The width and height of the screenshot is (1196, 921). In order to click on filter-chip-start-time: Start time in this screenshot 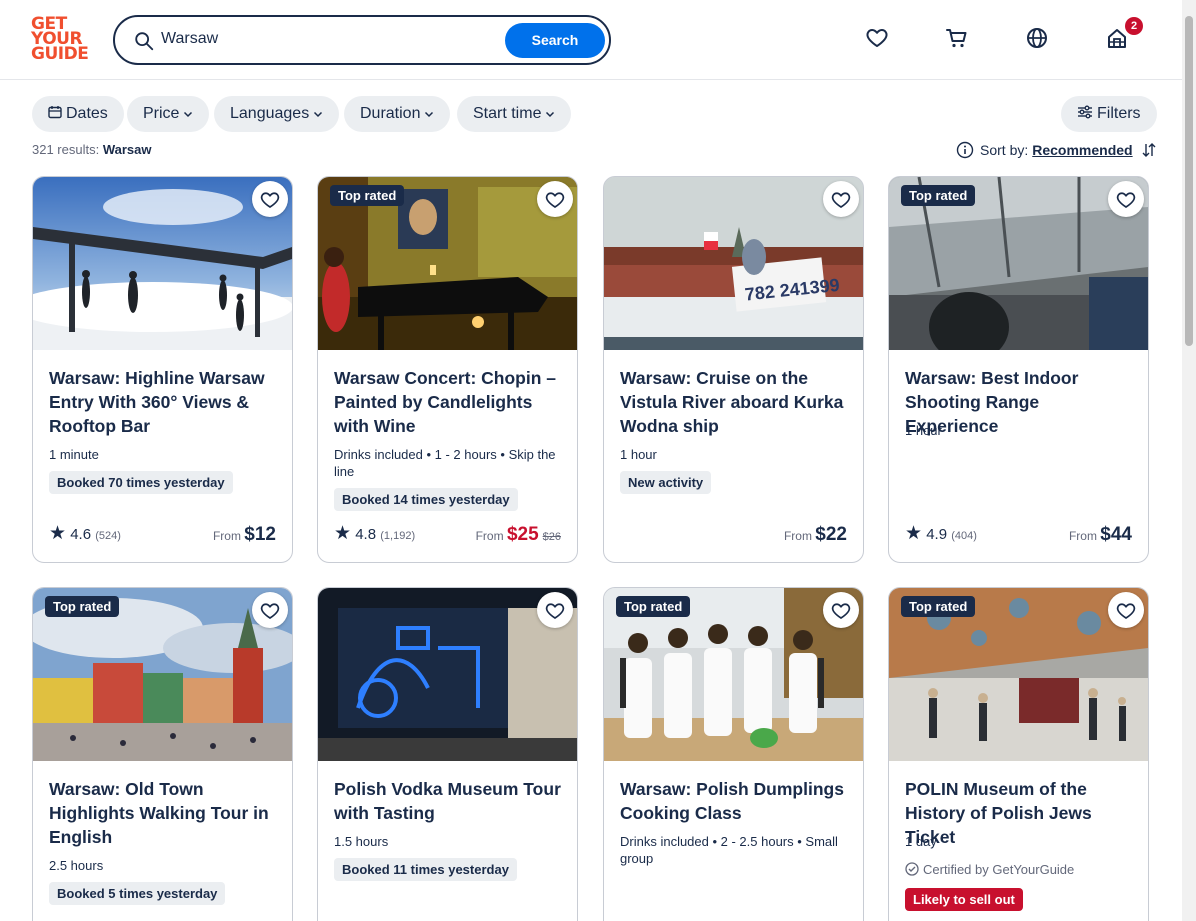, I will do `click(514, 114)`.